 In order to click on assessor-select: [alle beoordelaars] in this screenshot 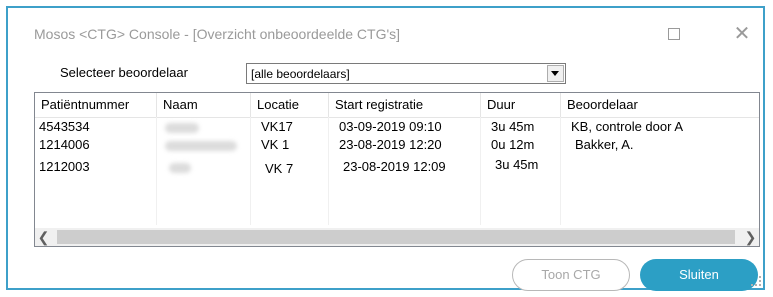, I will do `click(406, 73)`.